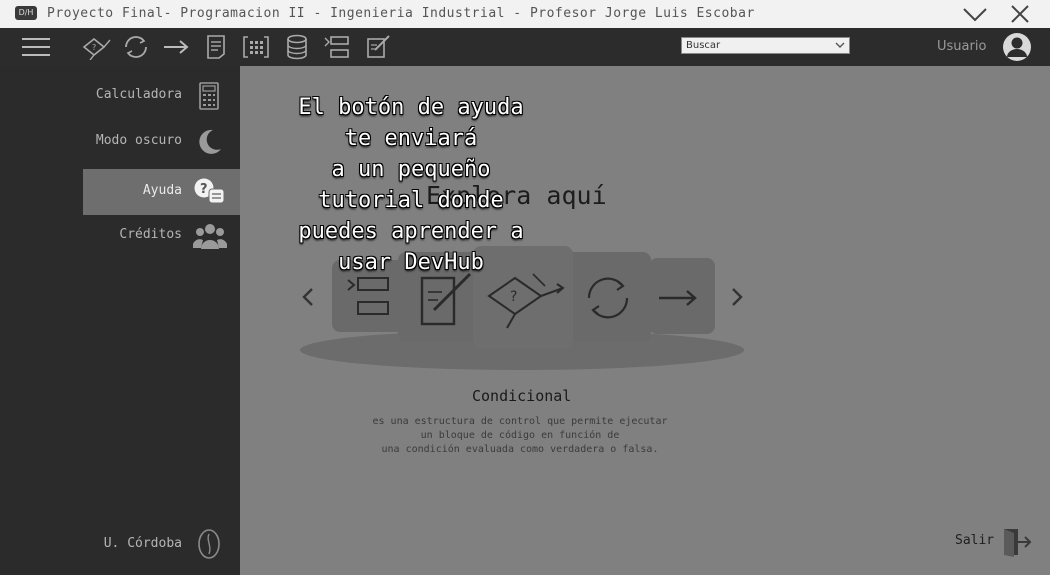  What do you see at coordinates (138, 140) in the screenshot?
I see `sidebar-item-label: Modo oscuro` at bounding box center [138, 140].